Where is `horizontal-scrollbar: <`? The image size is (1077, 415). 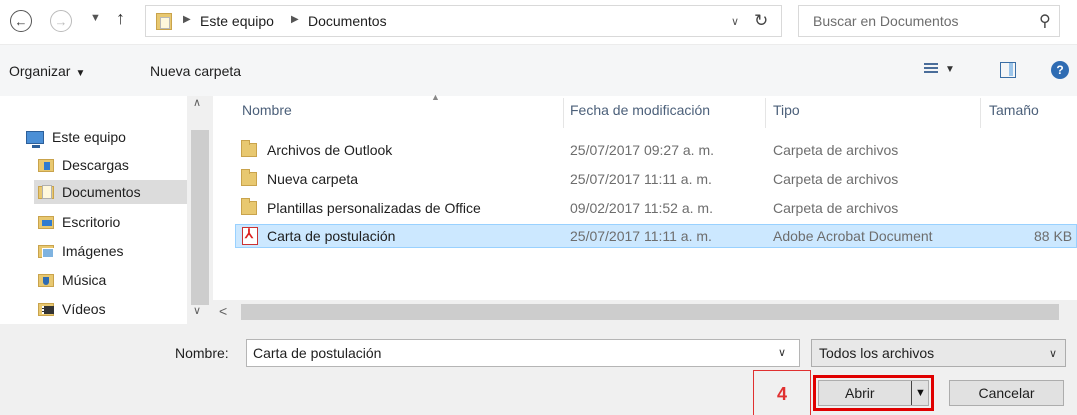
horizontal-scrollbar: < is located at coordinates (645, 312).